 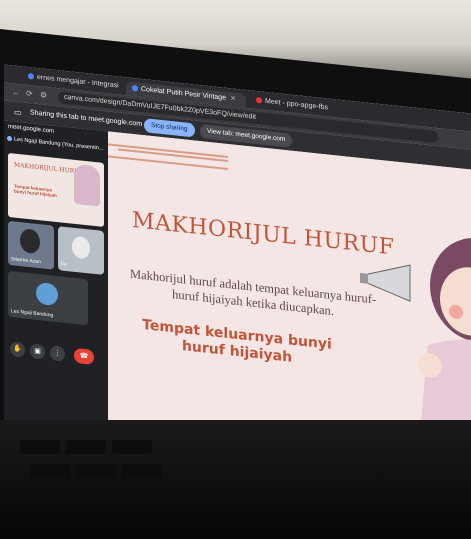 I want to click on close-icon: ✕, so click(x=233, y=99).